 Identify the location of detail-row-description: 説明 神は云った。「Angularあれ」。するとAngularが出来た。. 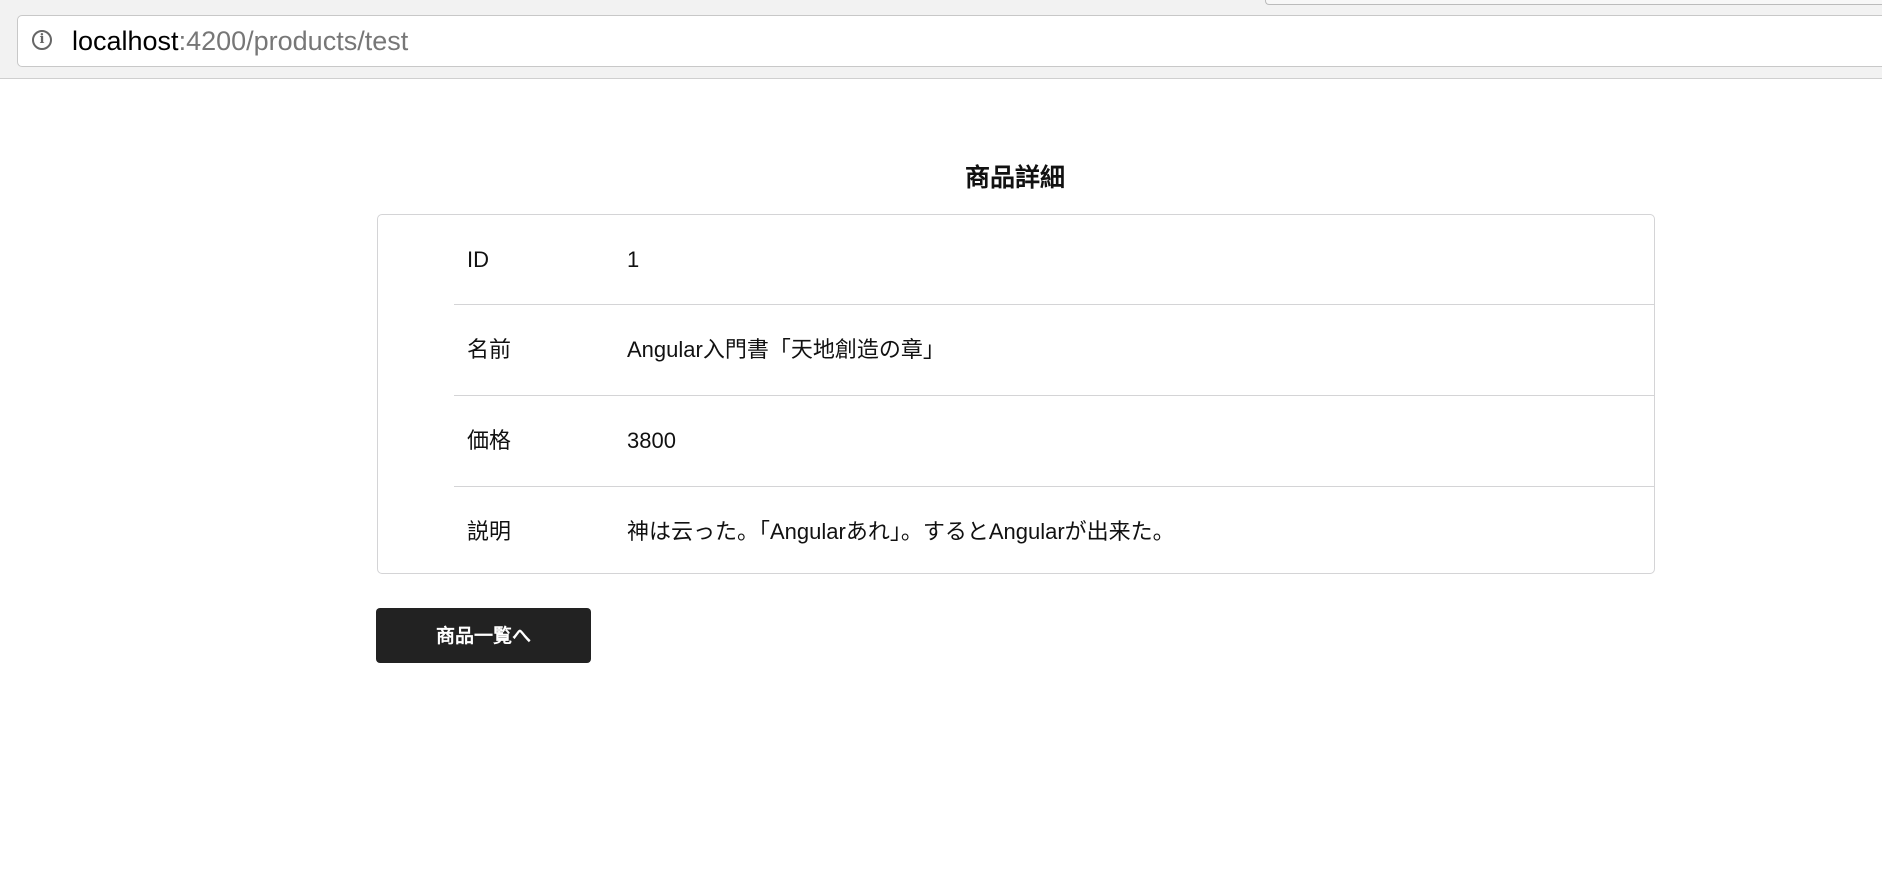
(1054, 531).